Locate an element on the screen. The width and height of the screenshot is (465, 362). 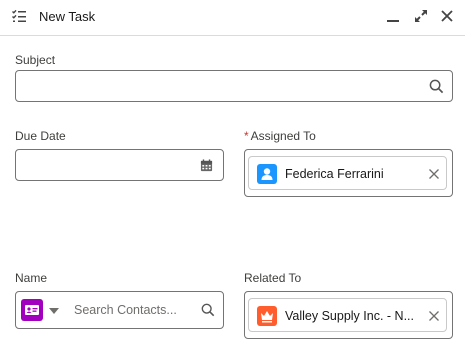
assigned-to-label: * Assigned To is located at coordinates (280, 136).